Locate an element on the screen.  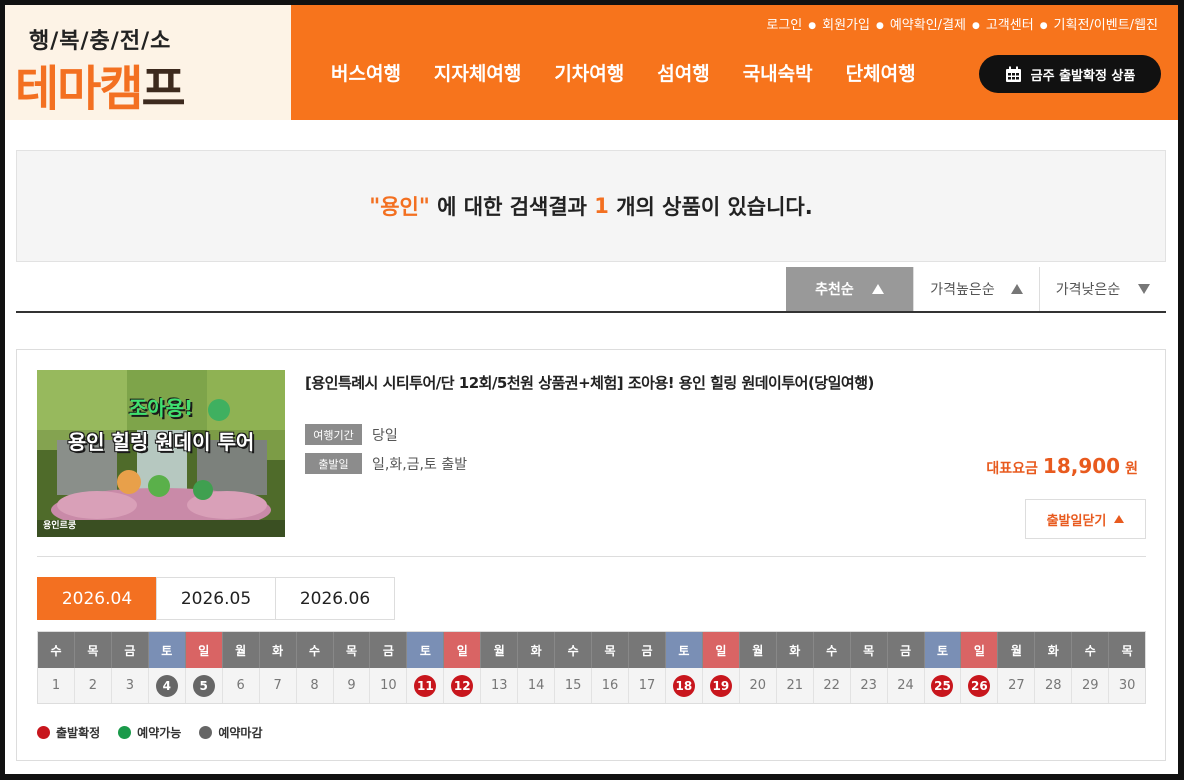
calendar-day: 23 is located at coordinates (869, 685).